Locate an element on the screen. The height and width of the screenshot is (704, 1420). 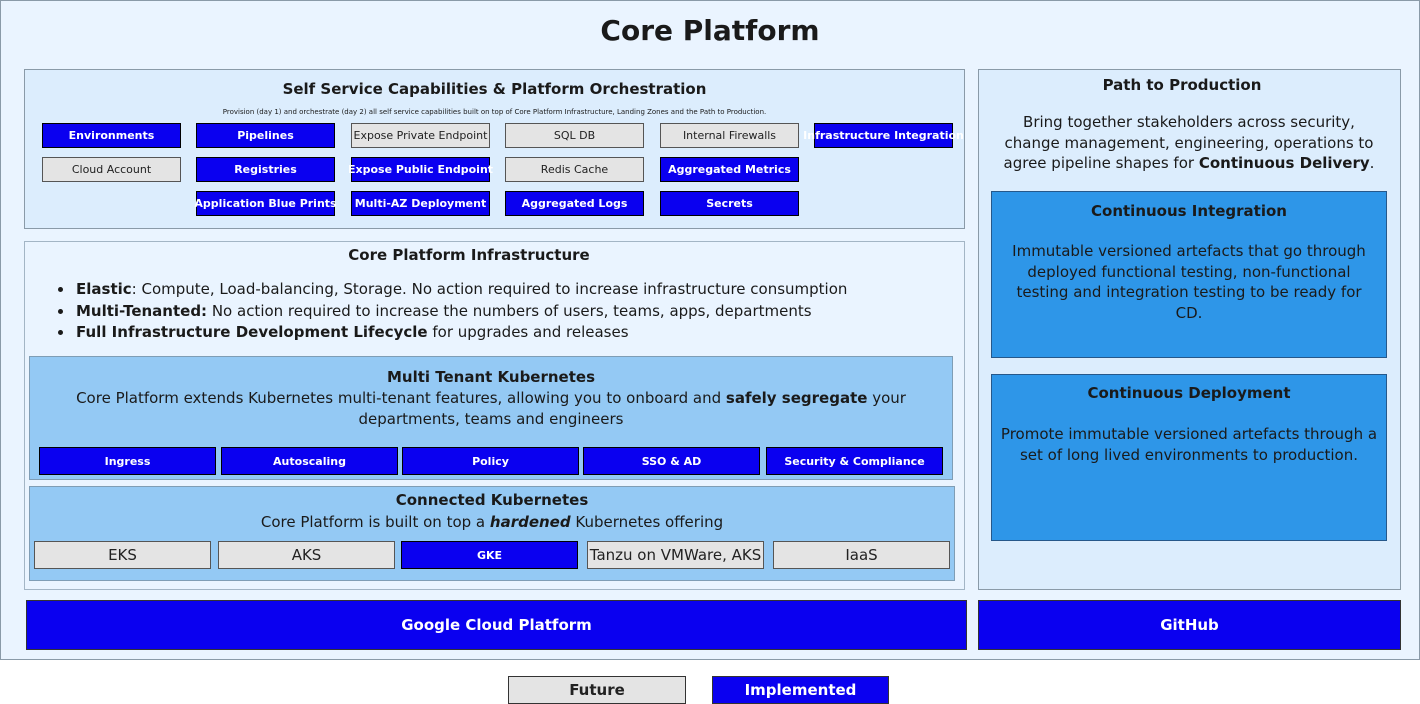
google-cloud-platform-bar: Google Cloud Platform is located at coordinates (496, 625).